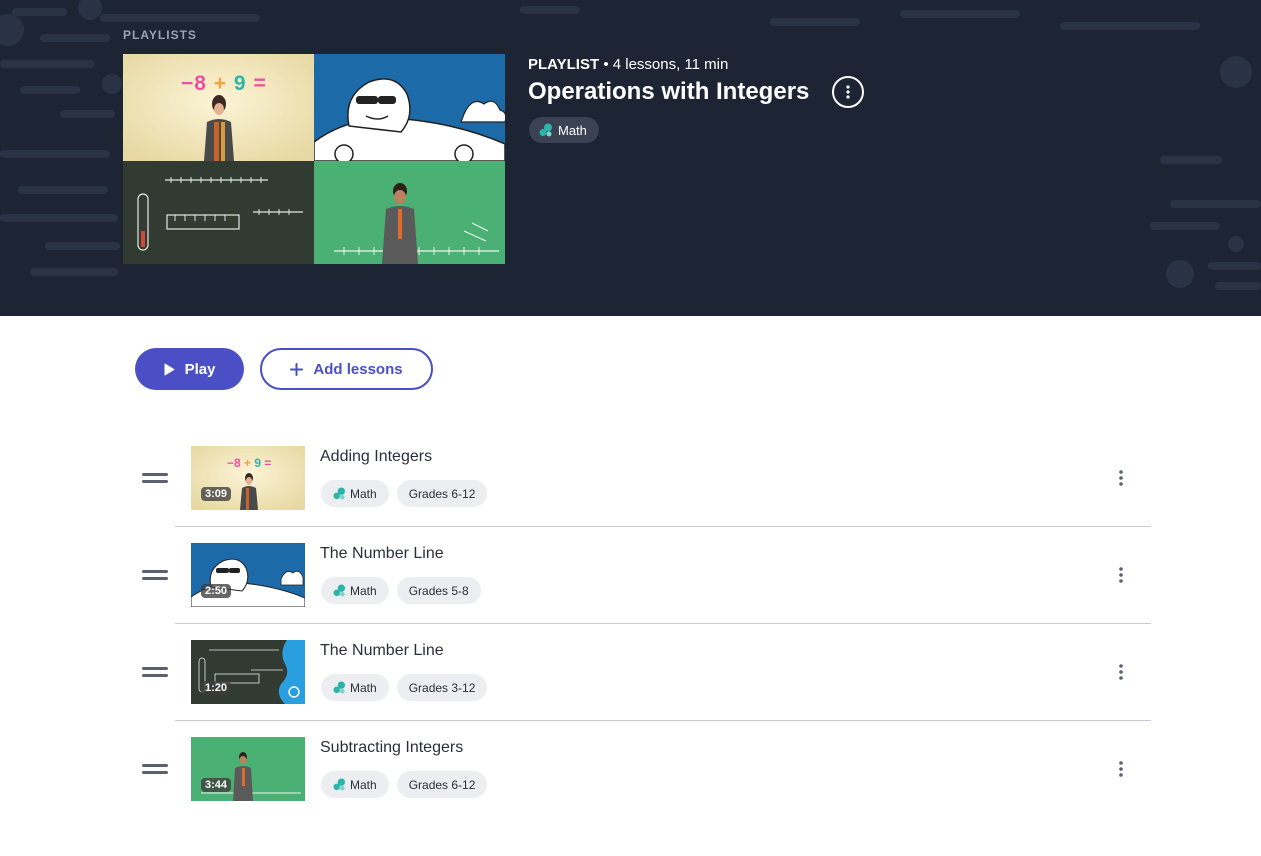 This screenshot has height=856, width=1261. I want to click on subject-badge-label: Math, so click(572, 130).